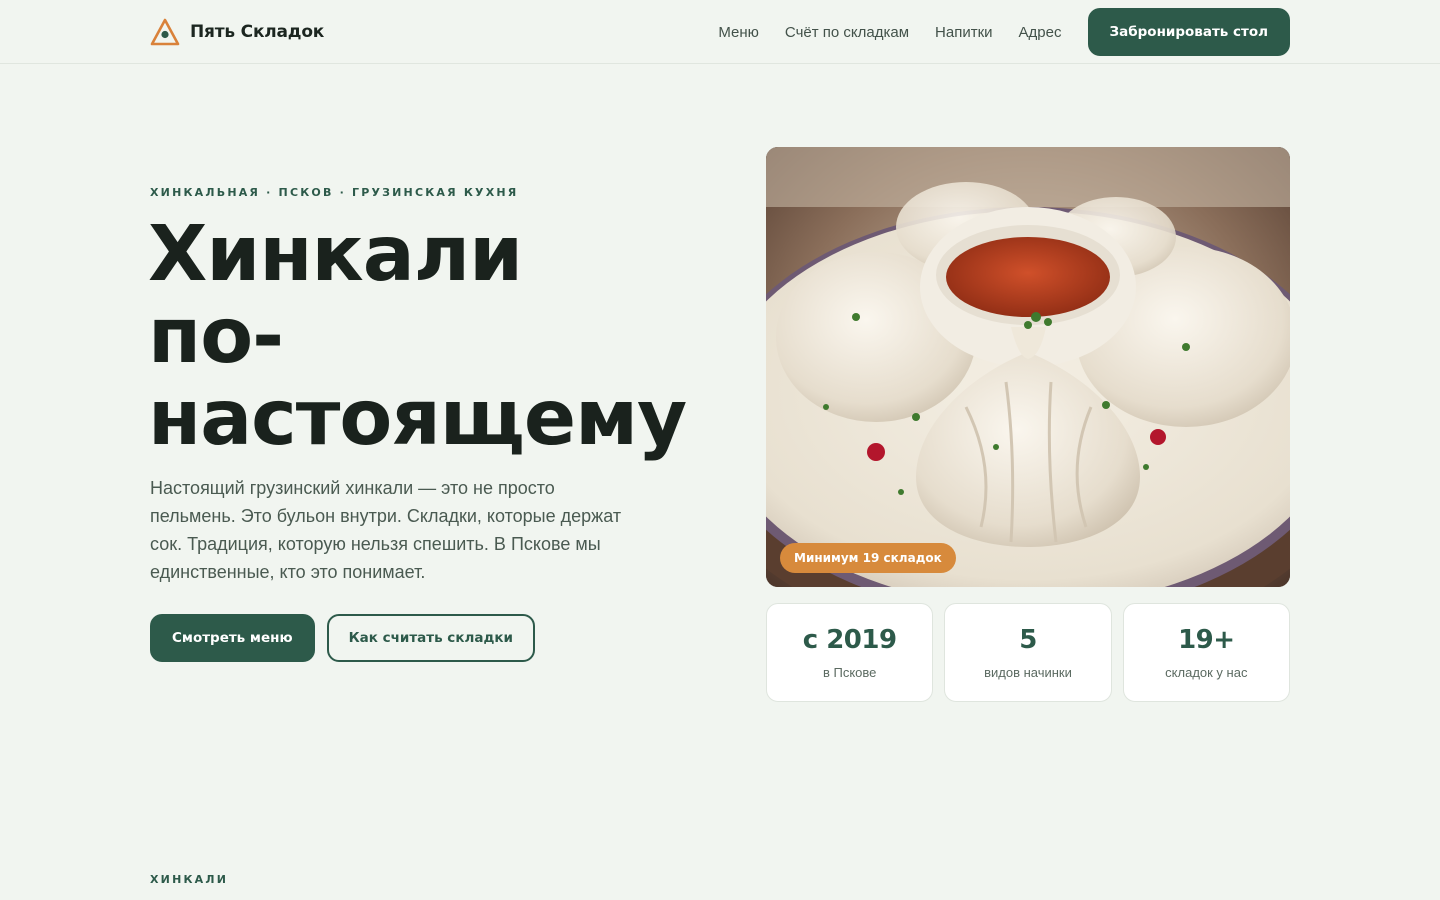  Describe the element at coordinates (1040, 32) in the screenshot. I see `nav-link-address: Адрес` at that location.